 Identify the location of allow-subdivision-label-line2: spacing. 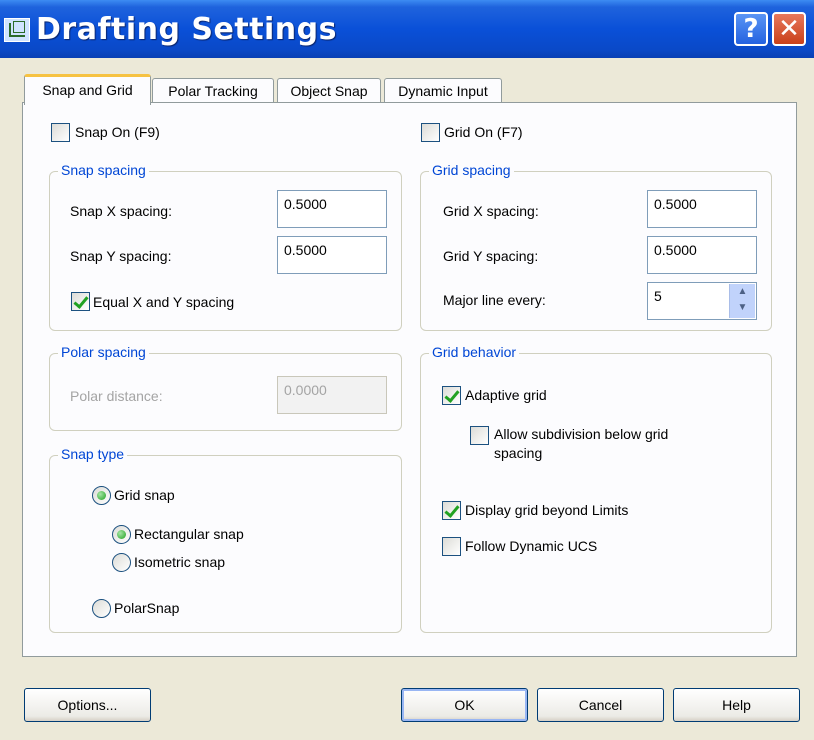
(518, 453).